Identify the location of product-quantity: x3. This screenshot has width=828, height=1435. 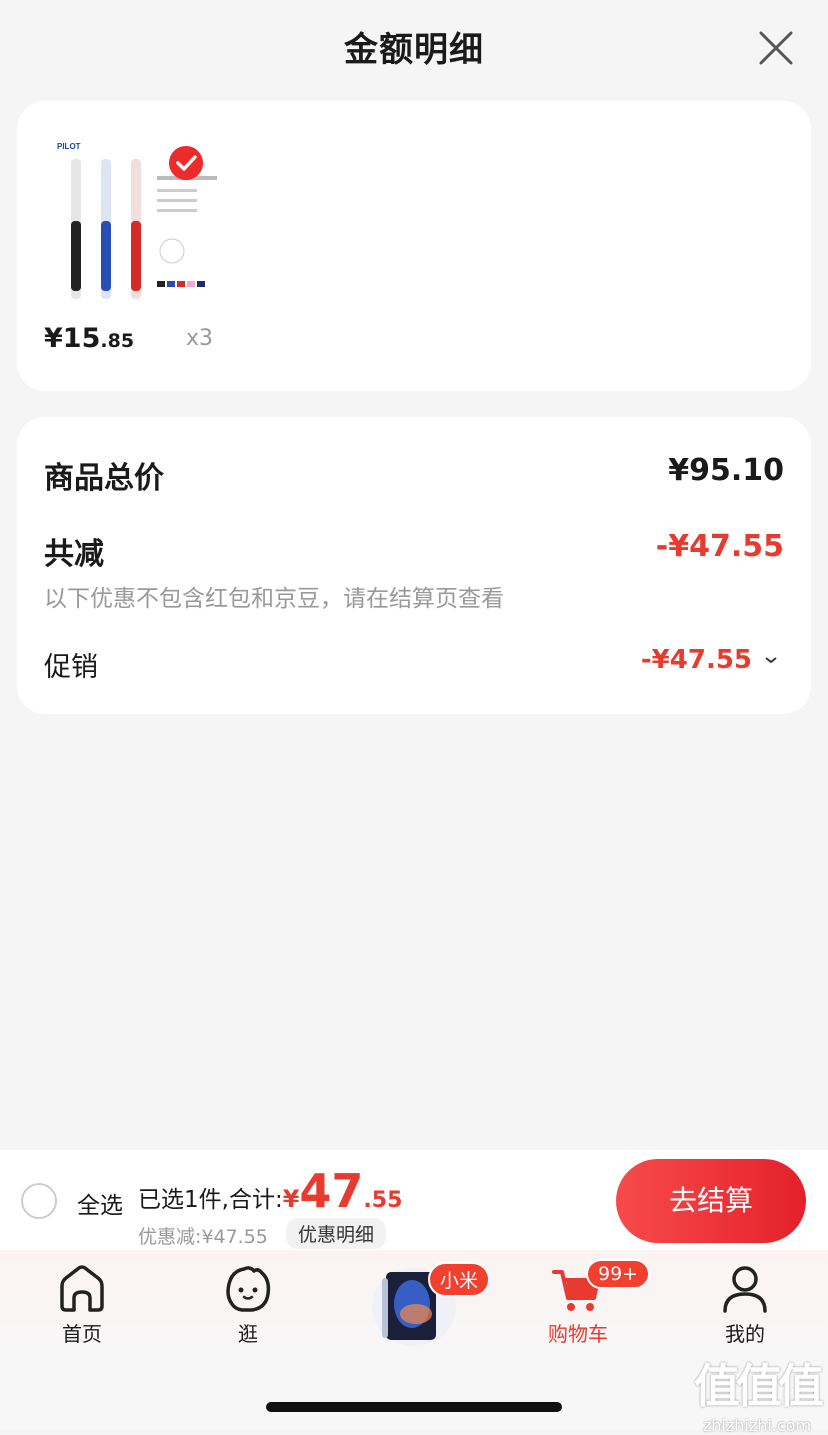
(200, 338).